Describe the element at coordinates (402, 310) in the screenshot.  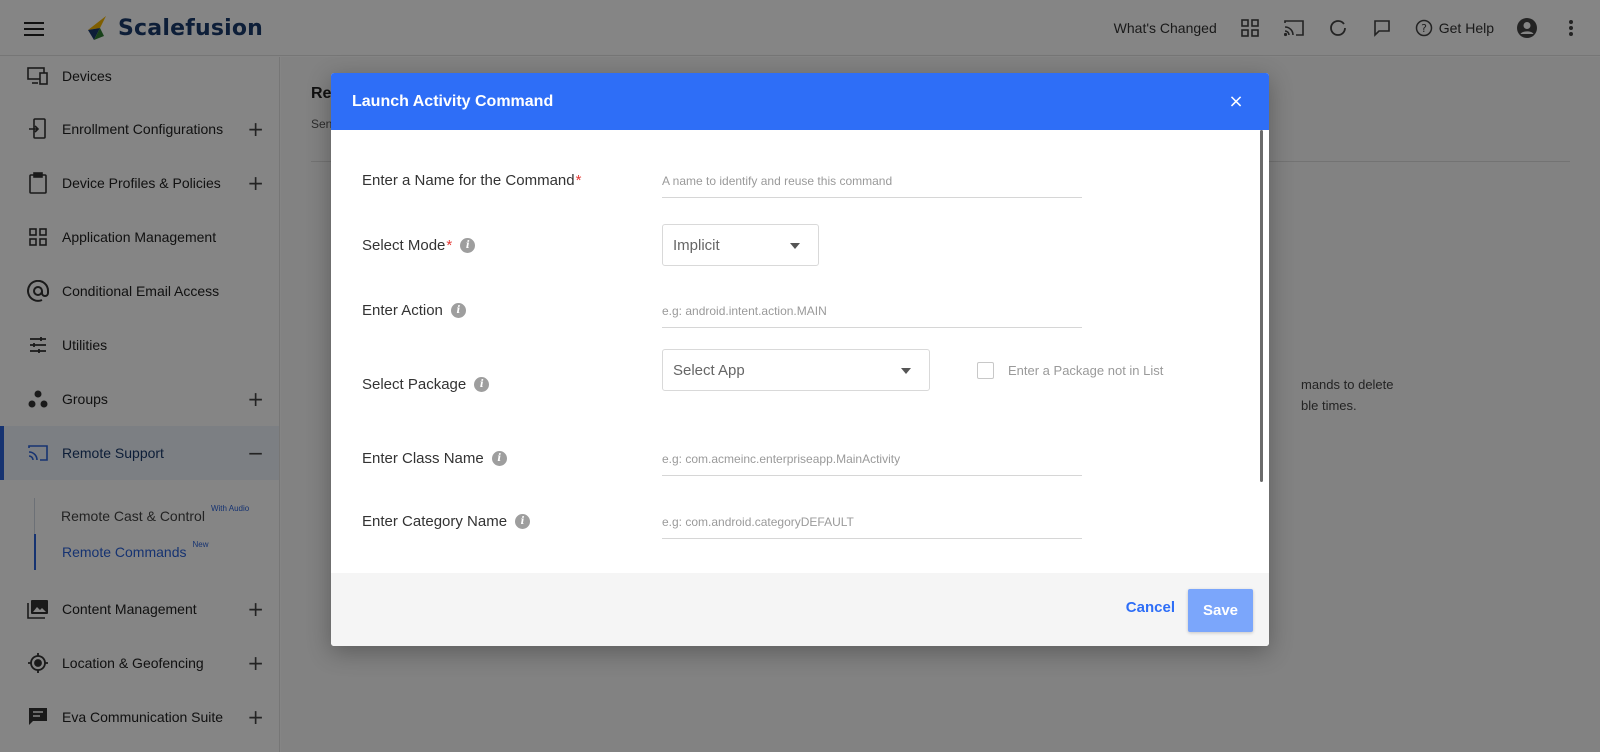
I see `action-label-text: Enter Action` at that location.